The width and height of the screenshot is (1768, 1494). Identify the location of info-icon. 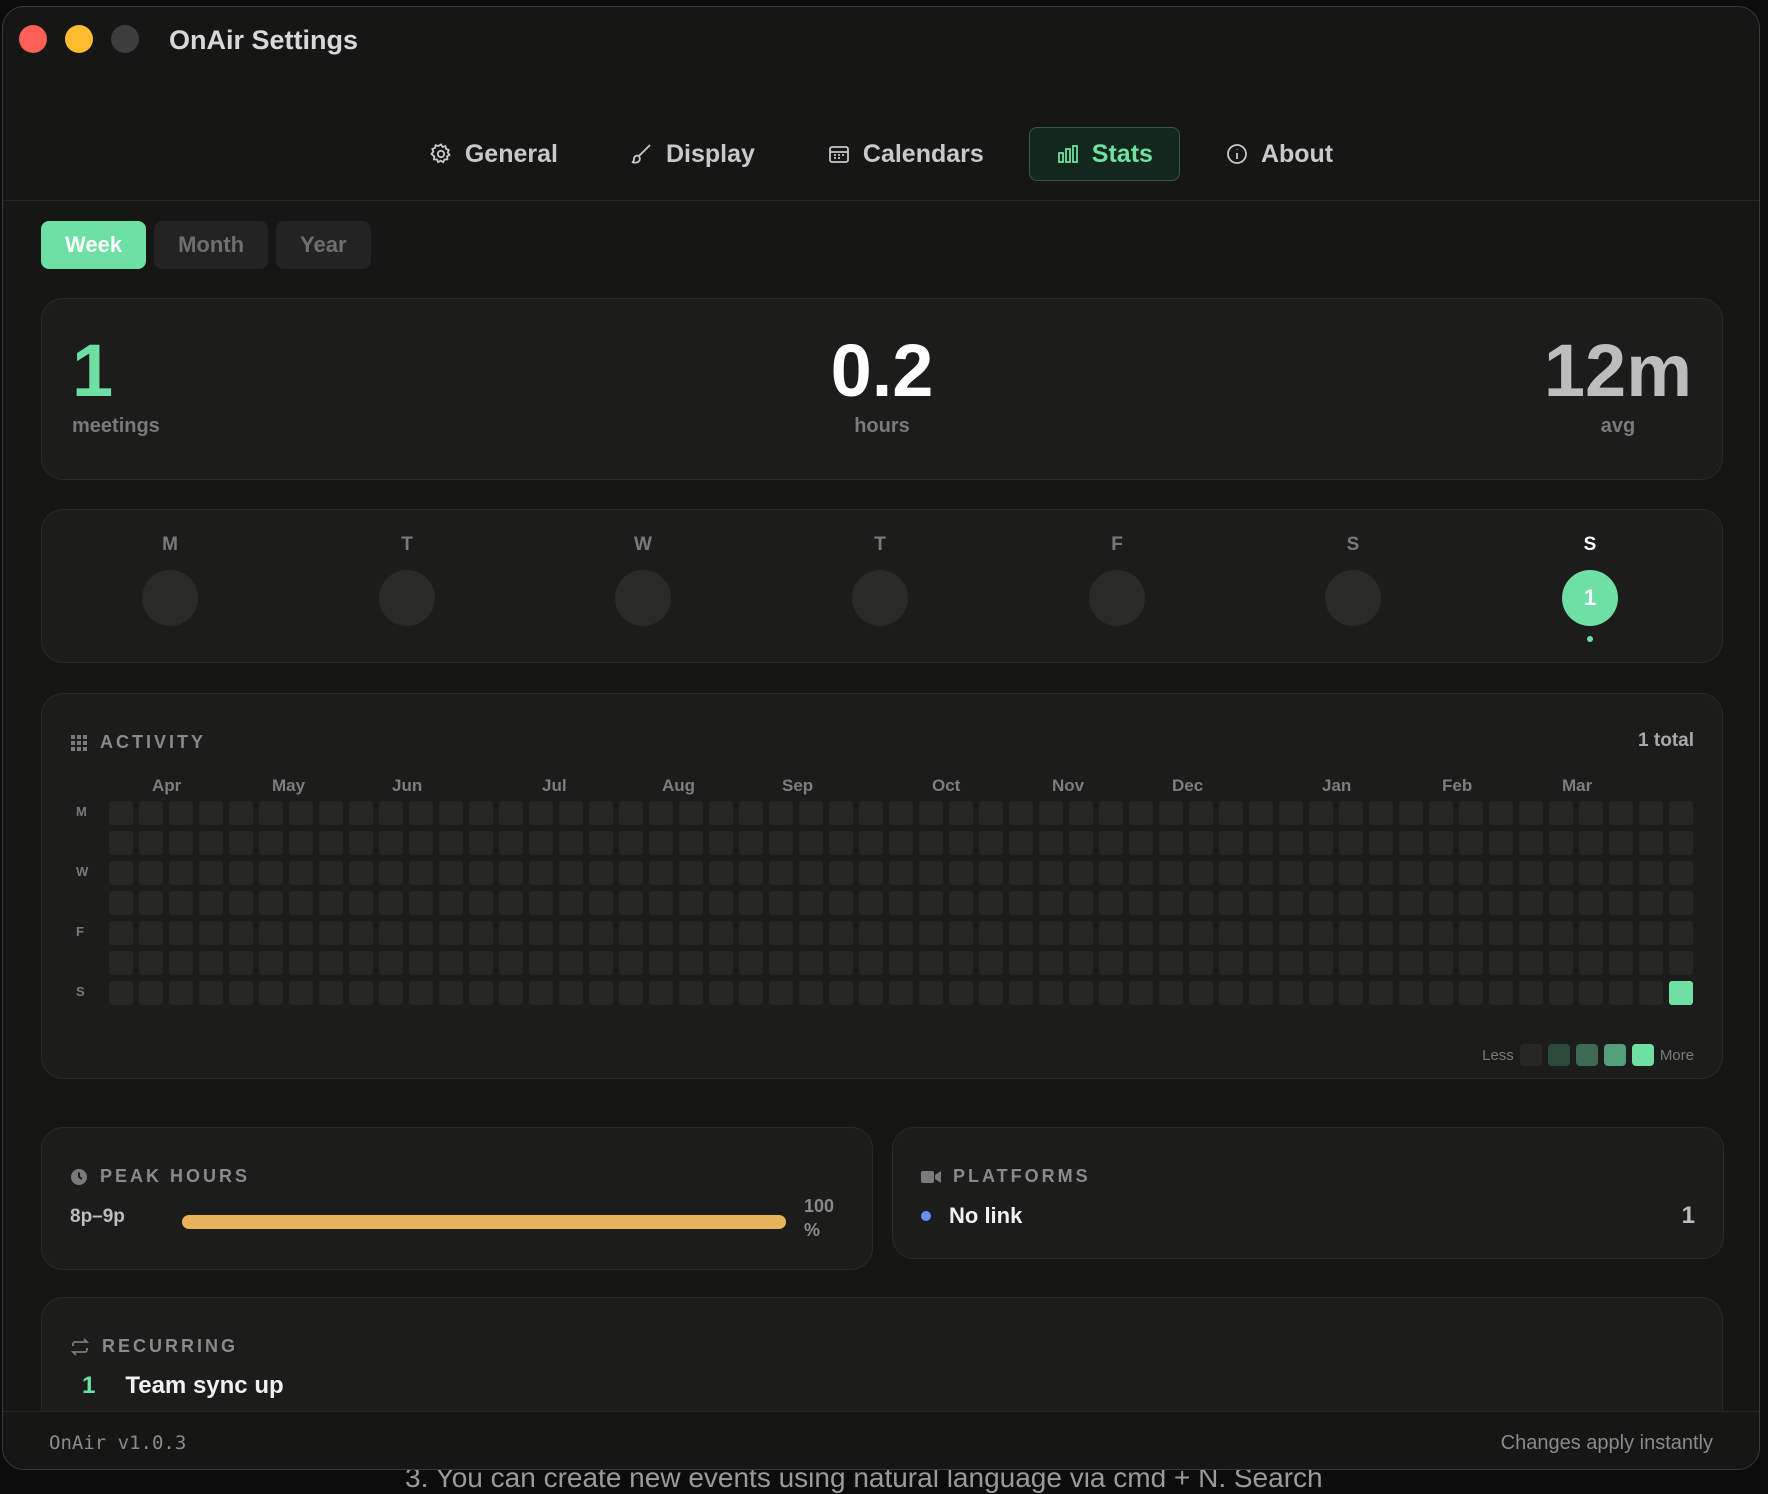
(1237, 154).